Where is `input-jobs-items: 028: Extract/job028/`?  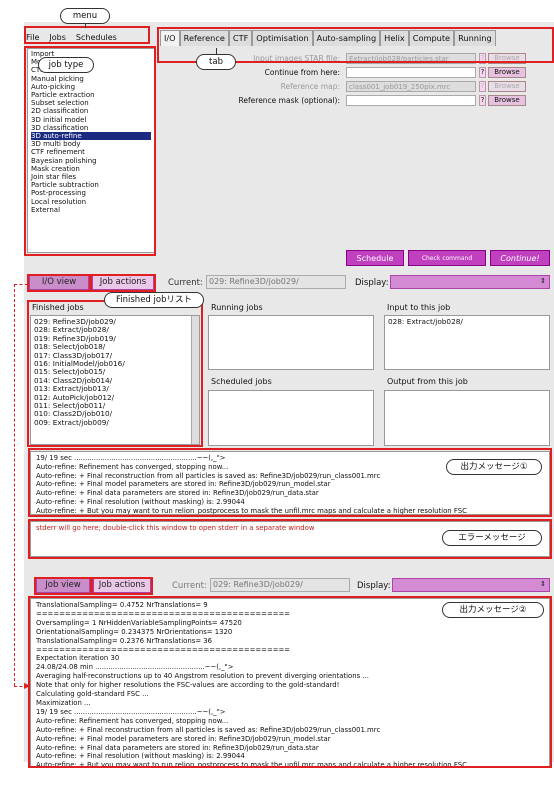 input-jobs-items: 028: Extract/job028/ is located at coordinates (467, 322).